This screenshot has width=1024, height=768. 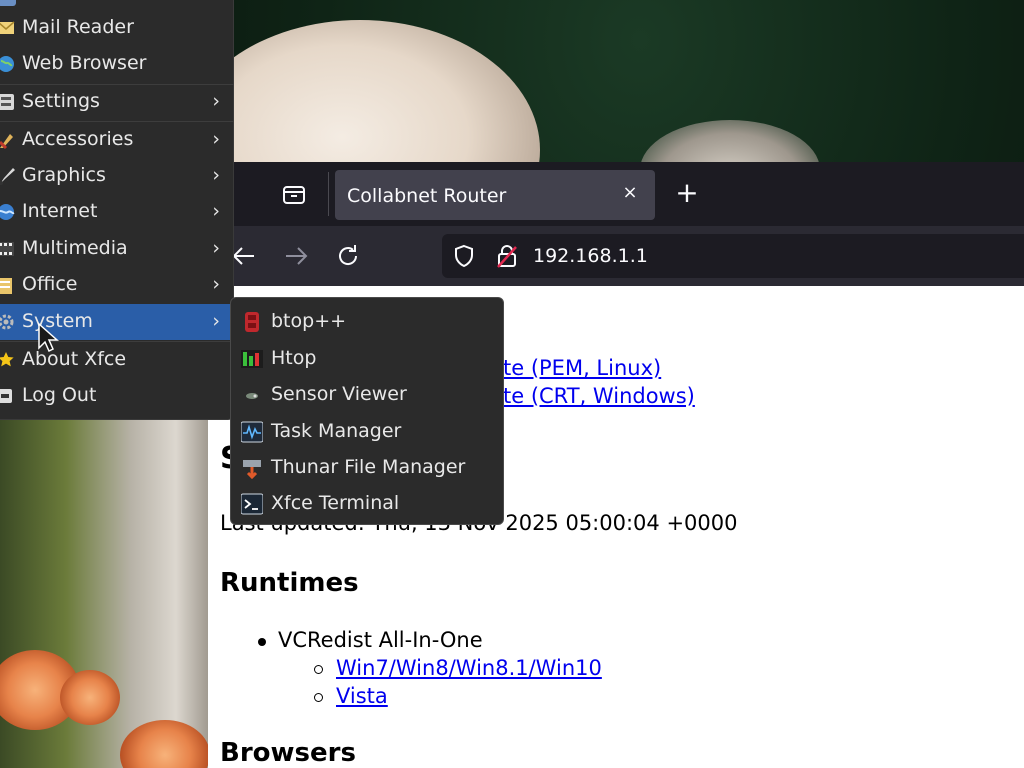 What do you see at coordinates (427, 196) in the screenshot?
I see `tab-title: Collabnet Router` at bounding box center [427, 196].